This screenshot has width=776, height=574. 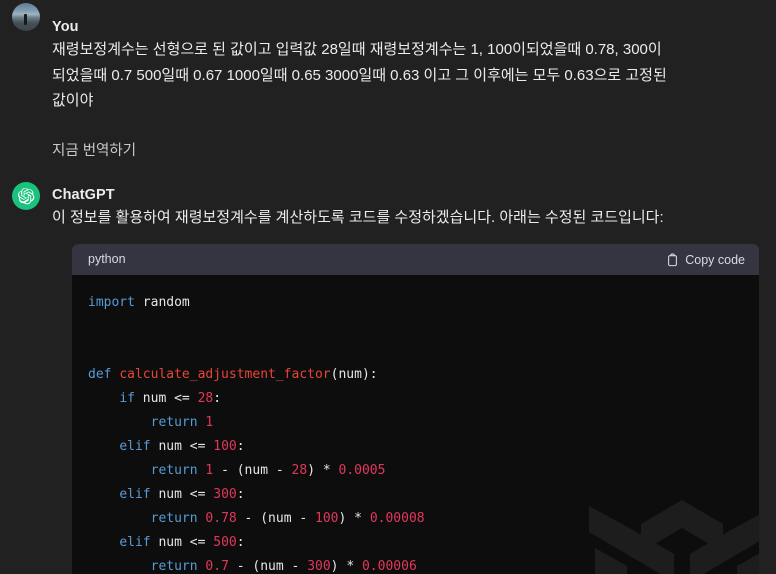 I want to click on code-line: return 0.7 - (num - 300) * 0.00006, so click(x=283, y=566).